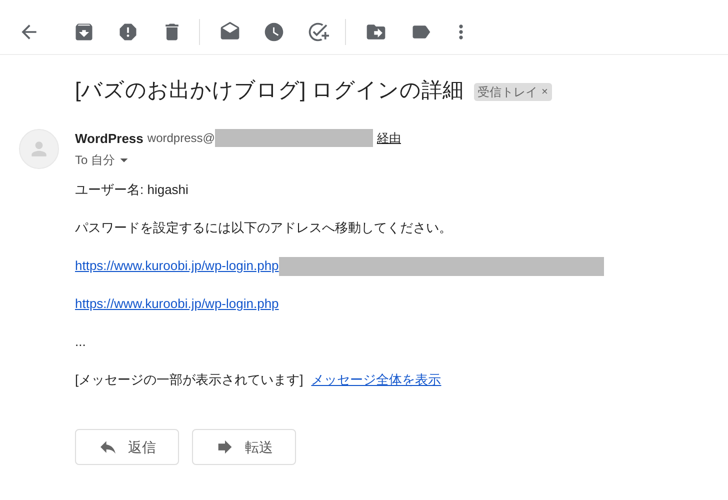  Describe the element at coordinates (109, 139) in the screenshot. I see `sender-name: WordPress` at that location.